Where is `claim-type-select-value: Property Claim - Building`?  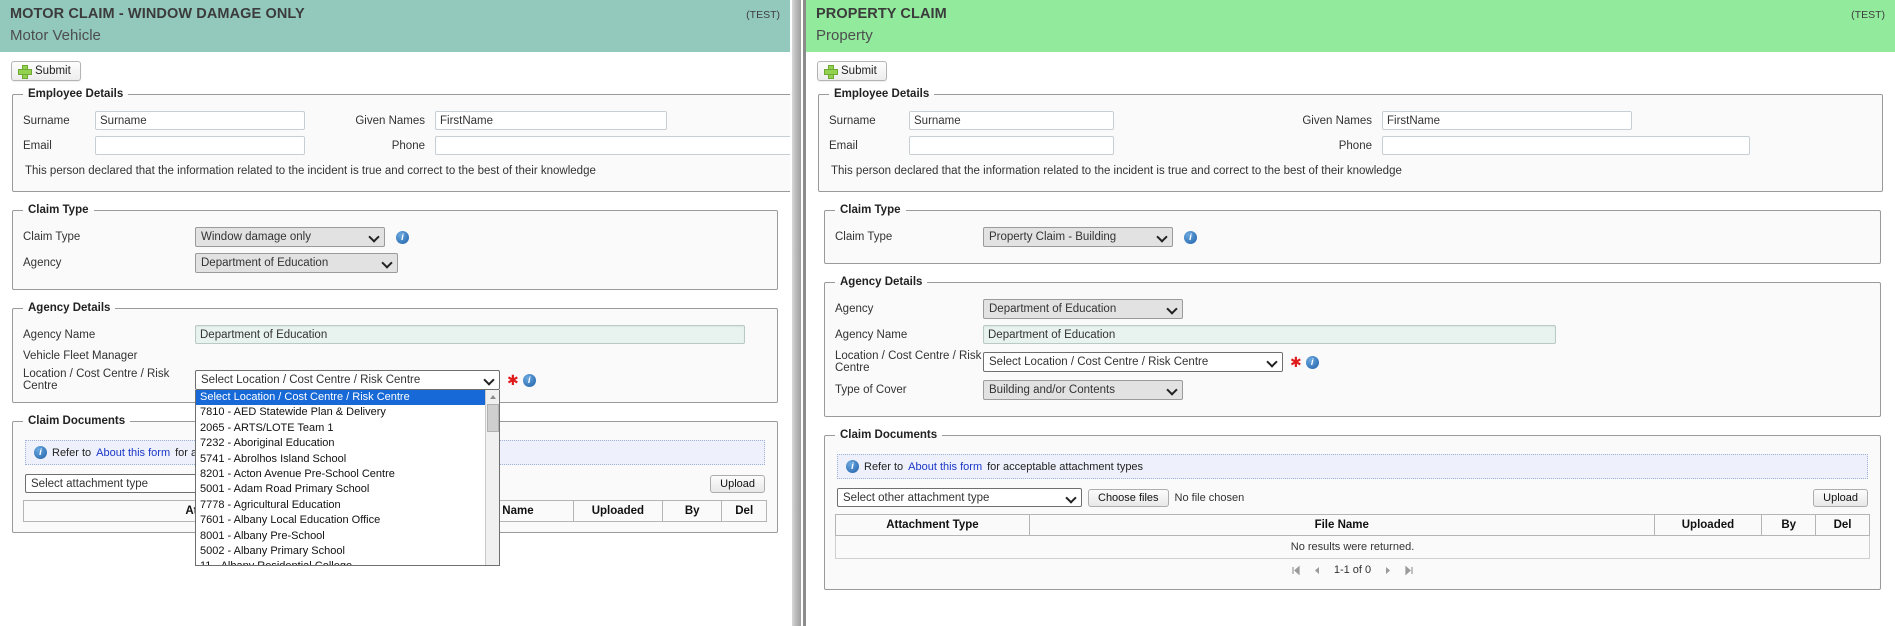 claim-type-select-value: Property Claim - Building is located at coordinates (1053, 237).